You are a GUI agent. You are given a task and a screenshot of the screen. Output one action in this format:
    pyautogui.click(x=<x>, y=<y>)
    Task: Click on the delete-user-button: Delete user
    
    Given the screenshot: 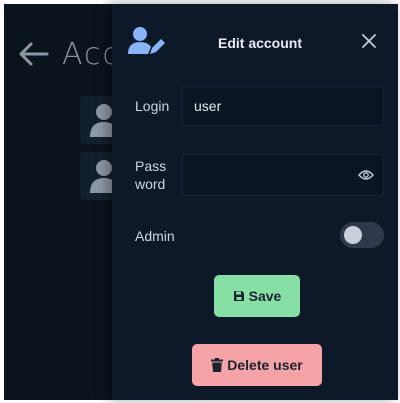 What is the action you would take?
    pyautogui.click(x=257, y=365)
    